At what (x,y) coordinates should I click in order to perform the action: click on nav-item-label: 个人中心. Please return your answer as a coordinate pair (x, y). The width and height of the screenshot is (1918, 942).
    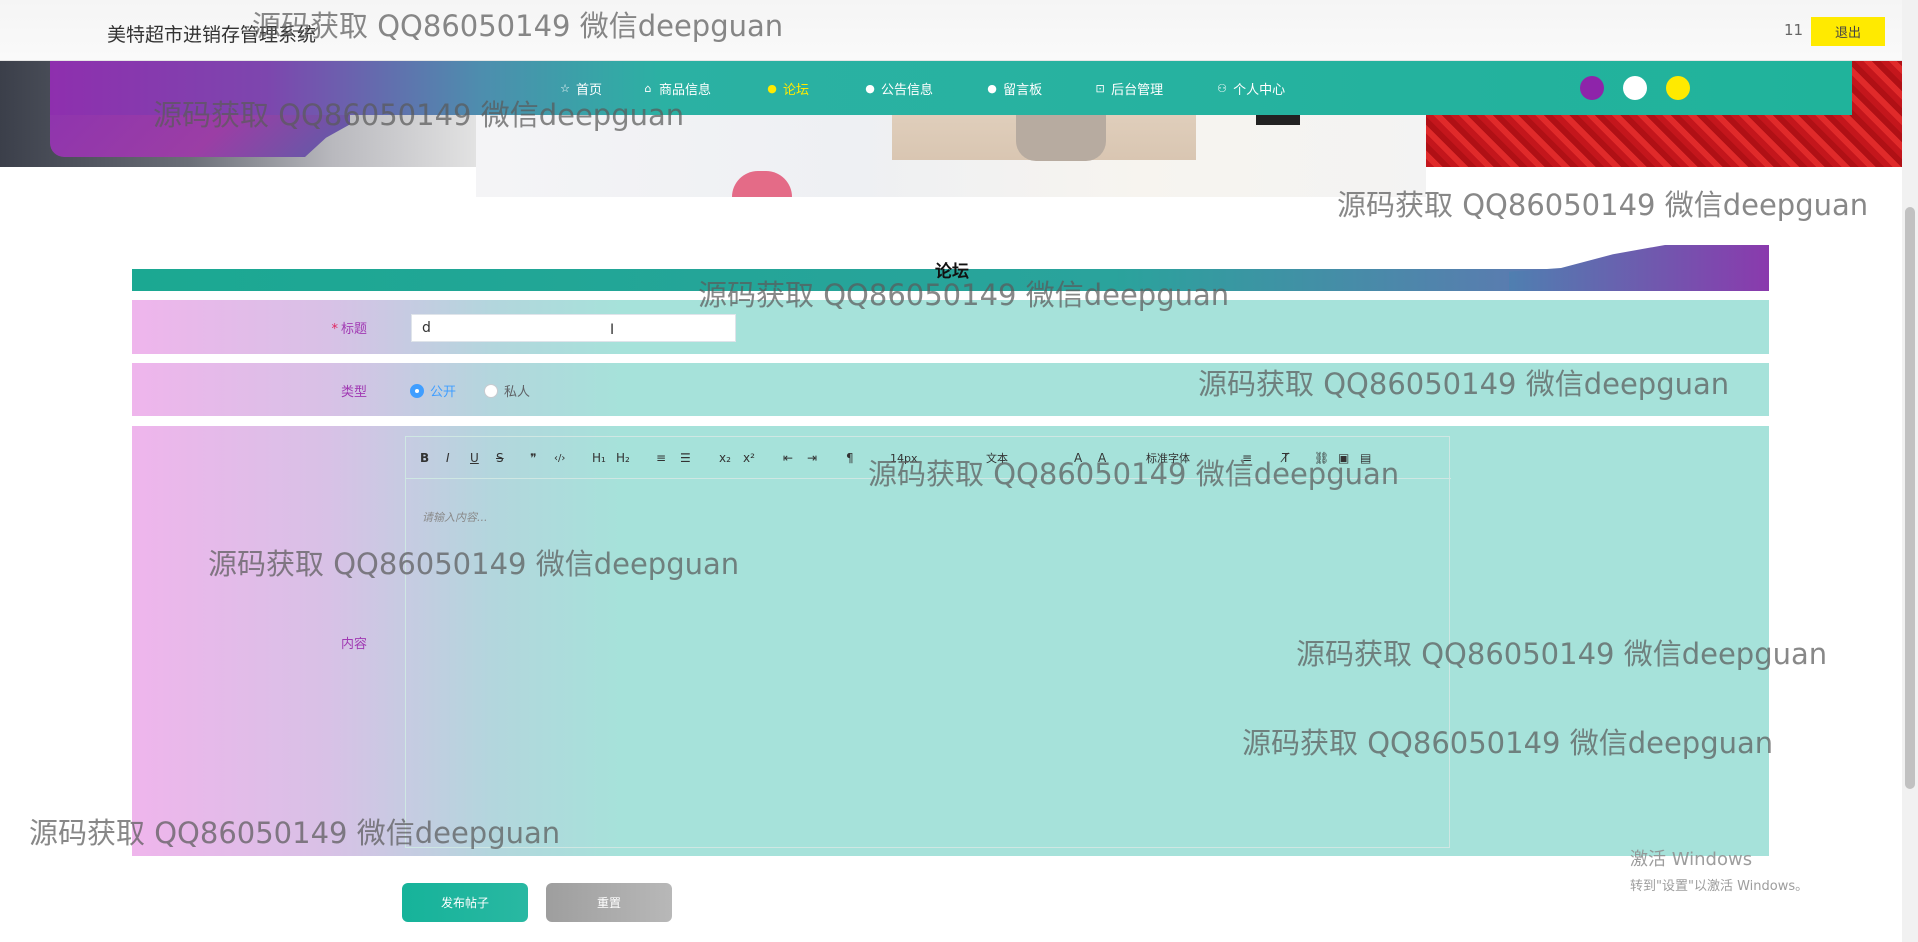
    Looking at the image, I should click on (1259, 90).